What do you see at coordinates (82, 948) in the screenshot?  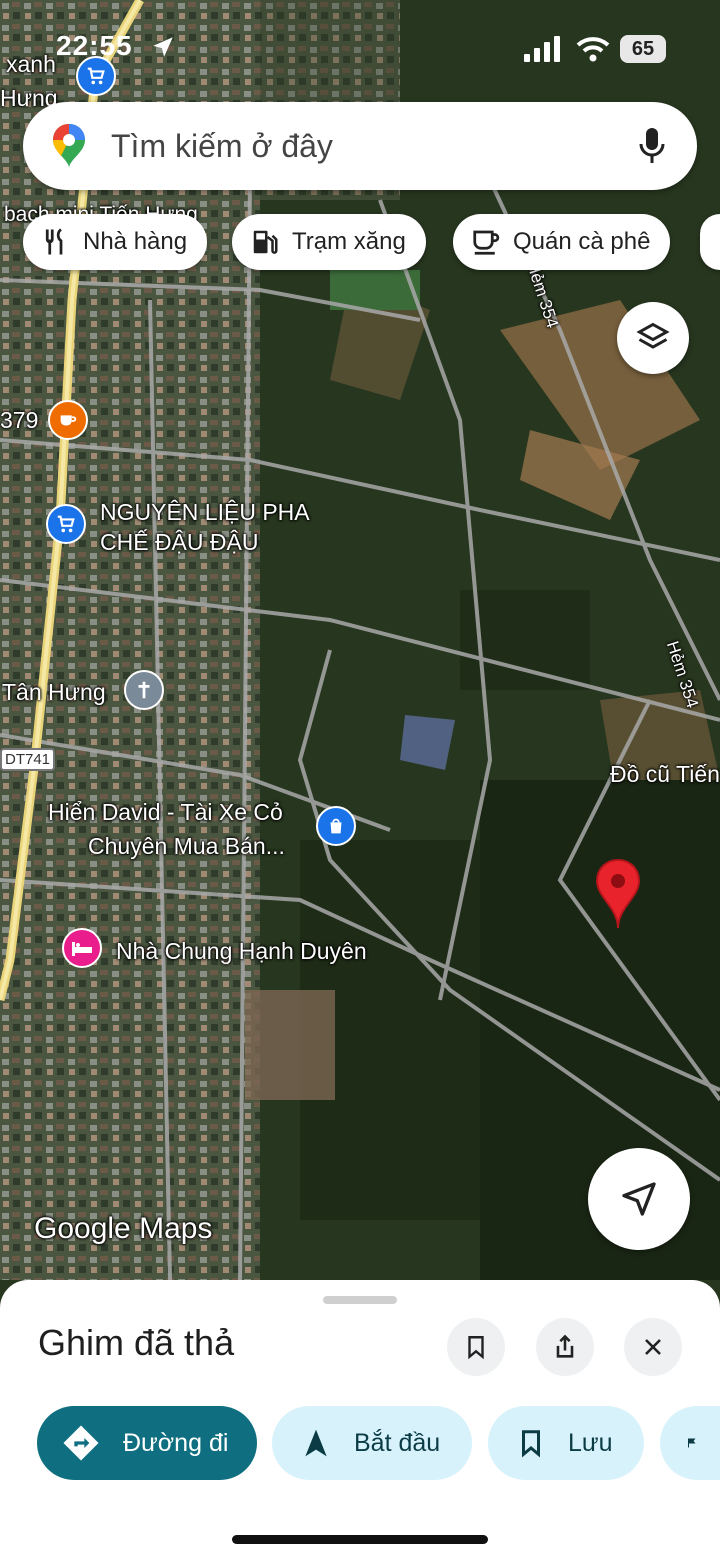 I see `hotel-bed-icon` at bounding box center [82, 948].